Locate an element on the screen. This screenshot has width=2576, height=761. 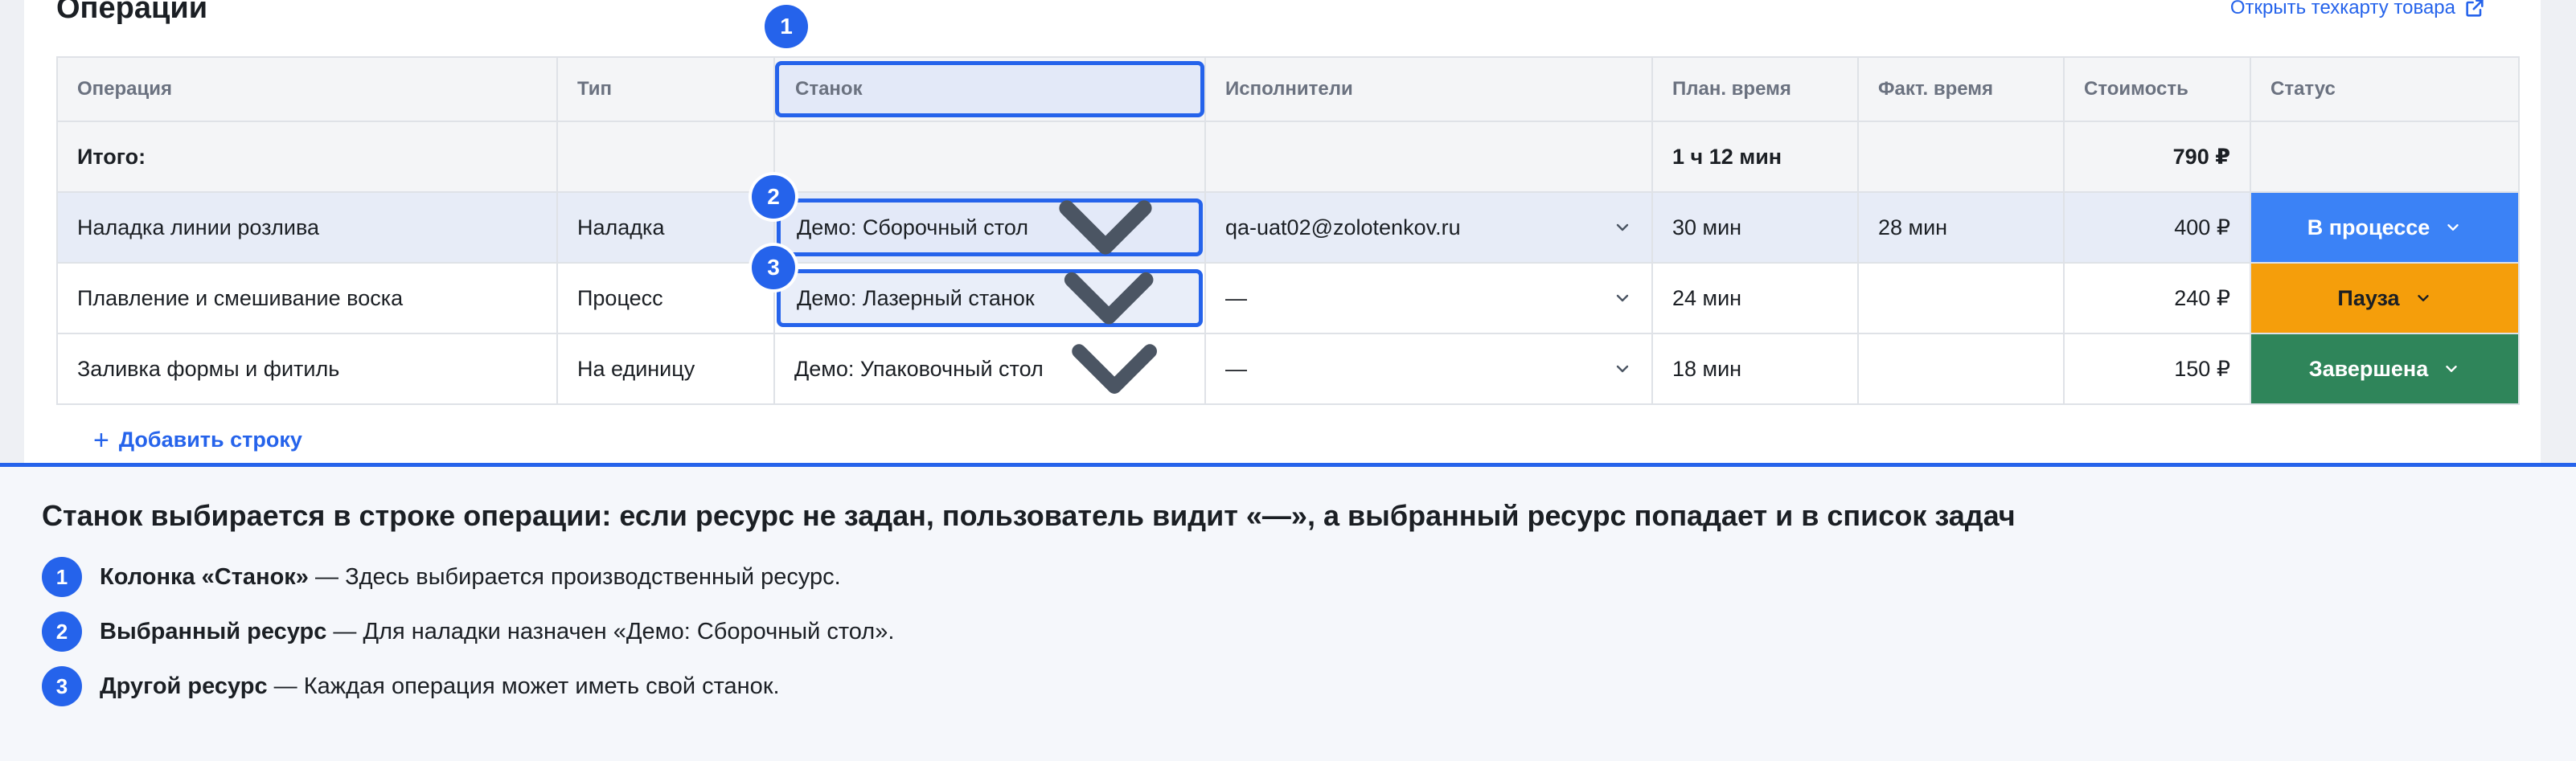
marker-3: 3 is located at coordinates (773, 267).